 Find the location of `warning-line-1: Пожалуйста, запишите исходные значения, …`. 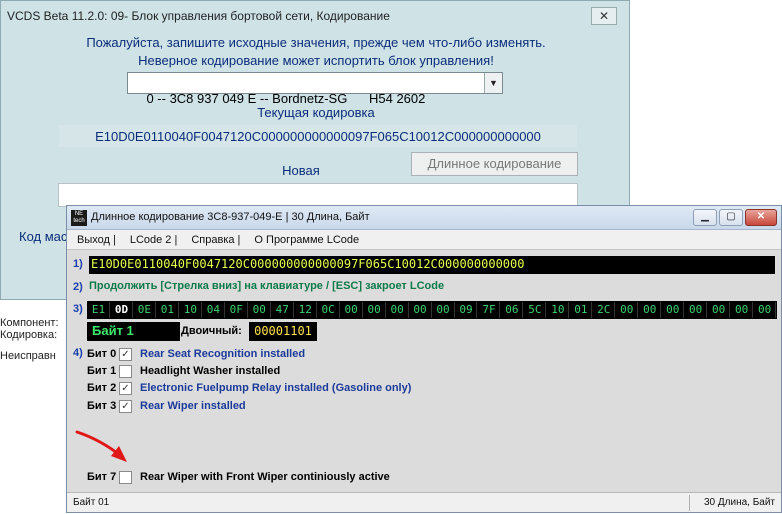

warning-line-1: Пожалуйста, запишите исходные значения, … is located at coordinates (316, 42).